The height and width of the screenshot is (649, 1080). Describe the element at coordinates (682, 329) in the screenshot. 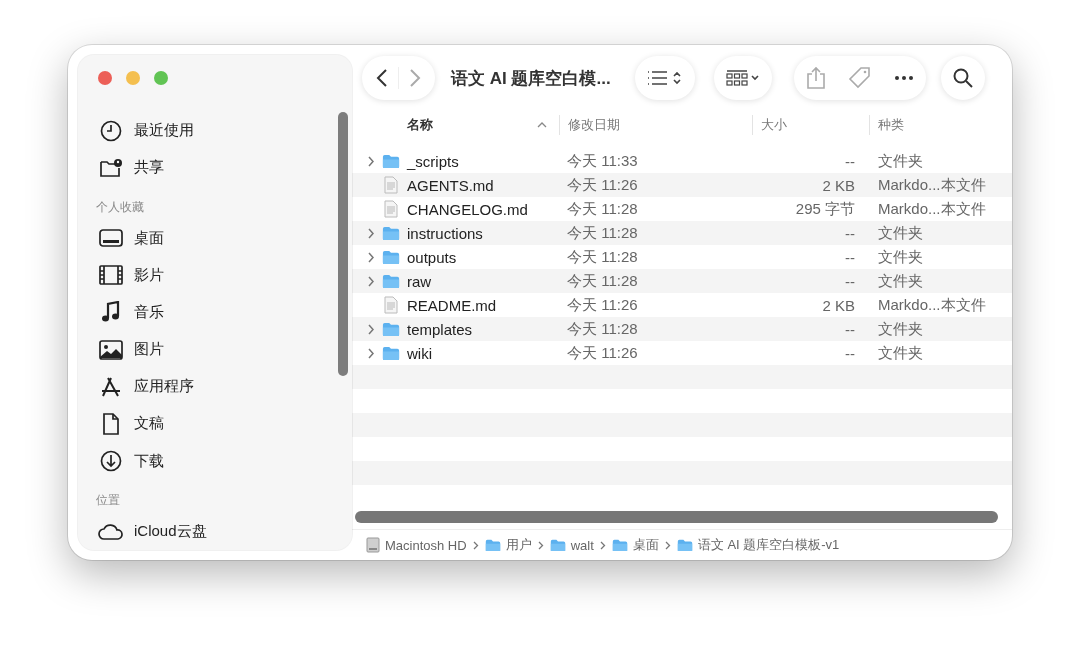

I see `file-row: templates 今天 11:28 -- 文件夹` at that location.